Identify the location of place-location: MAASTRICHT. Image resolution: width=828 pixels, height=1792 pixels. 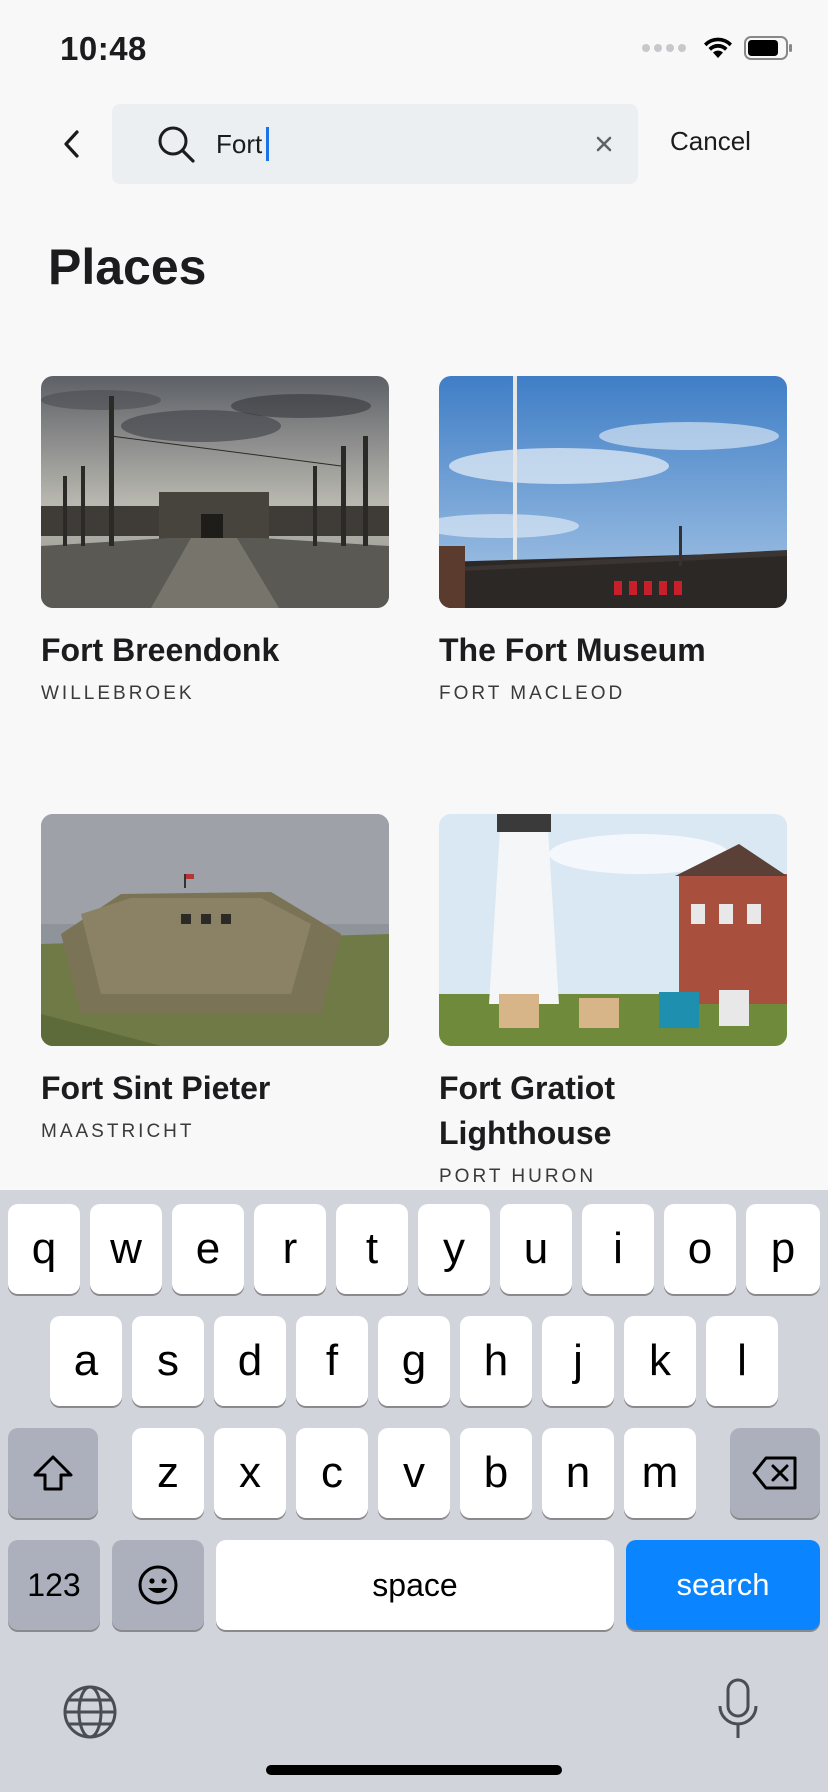
(118, 1131).